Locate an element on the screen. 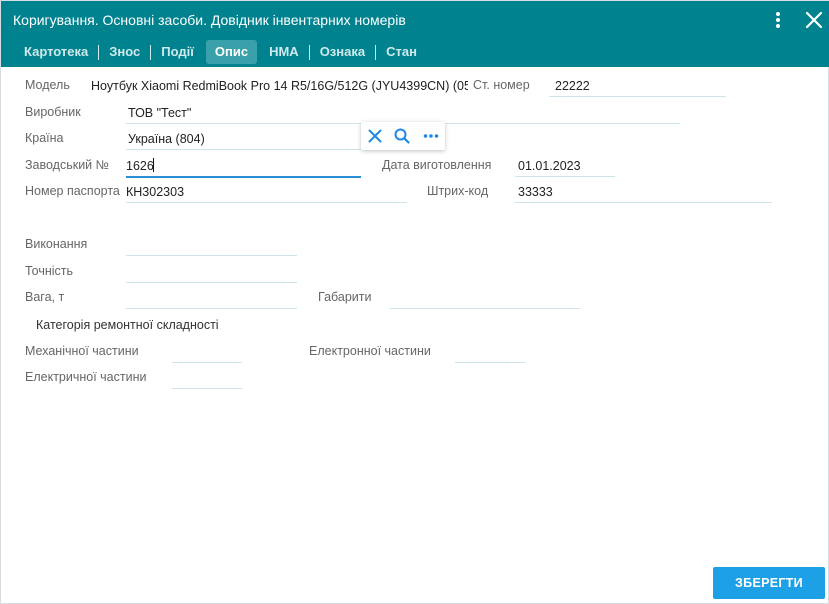  serial-input: 1626 is located at coordinates (226, 166).